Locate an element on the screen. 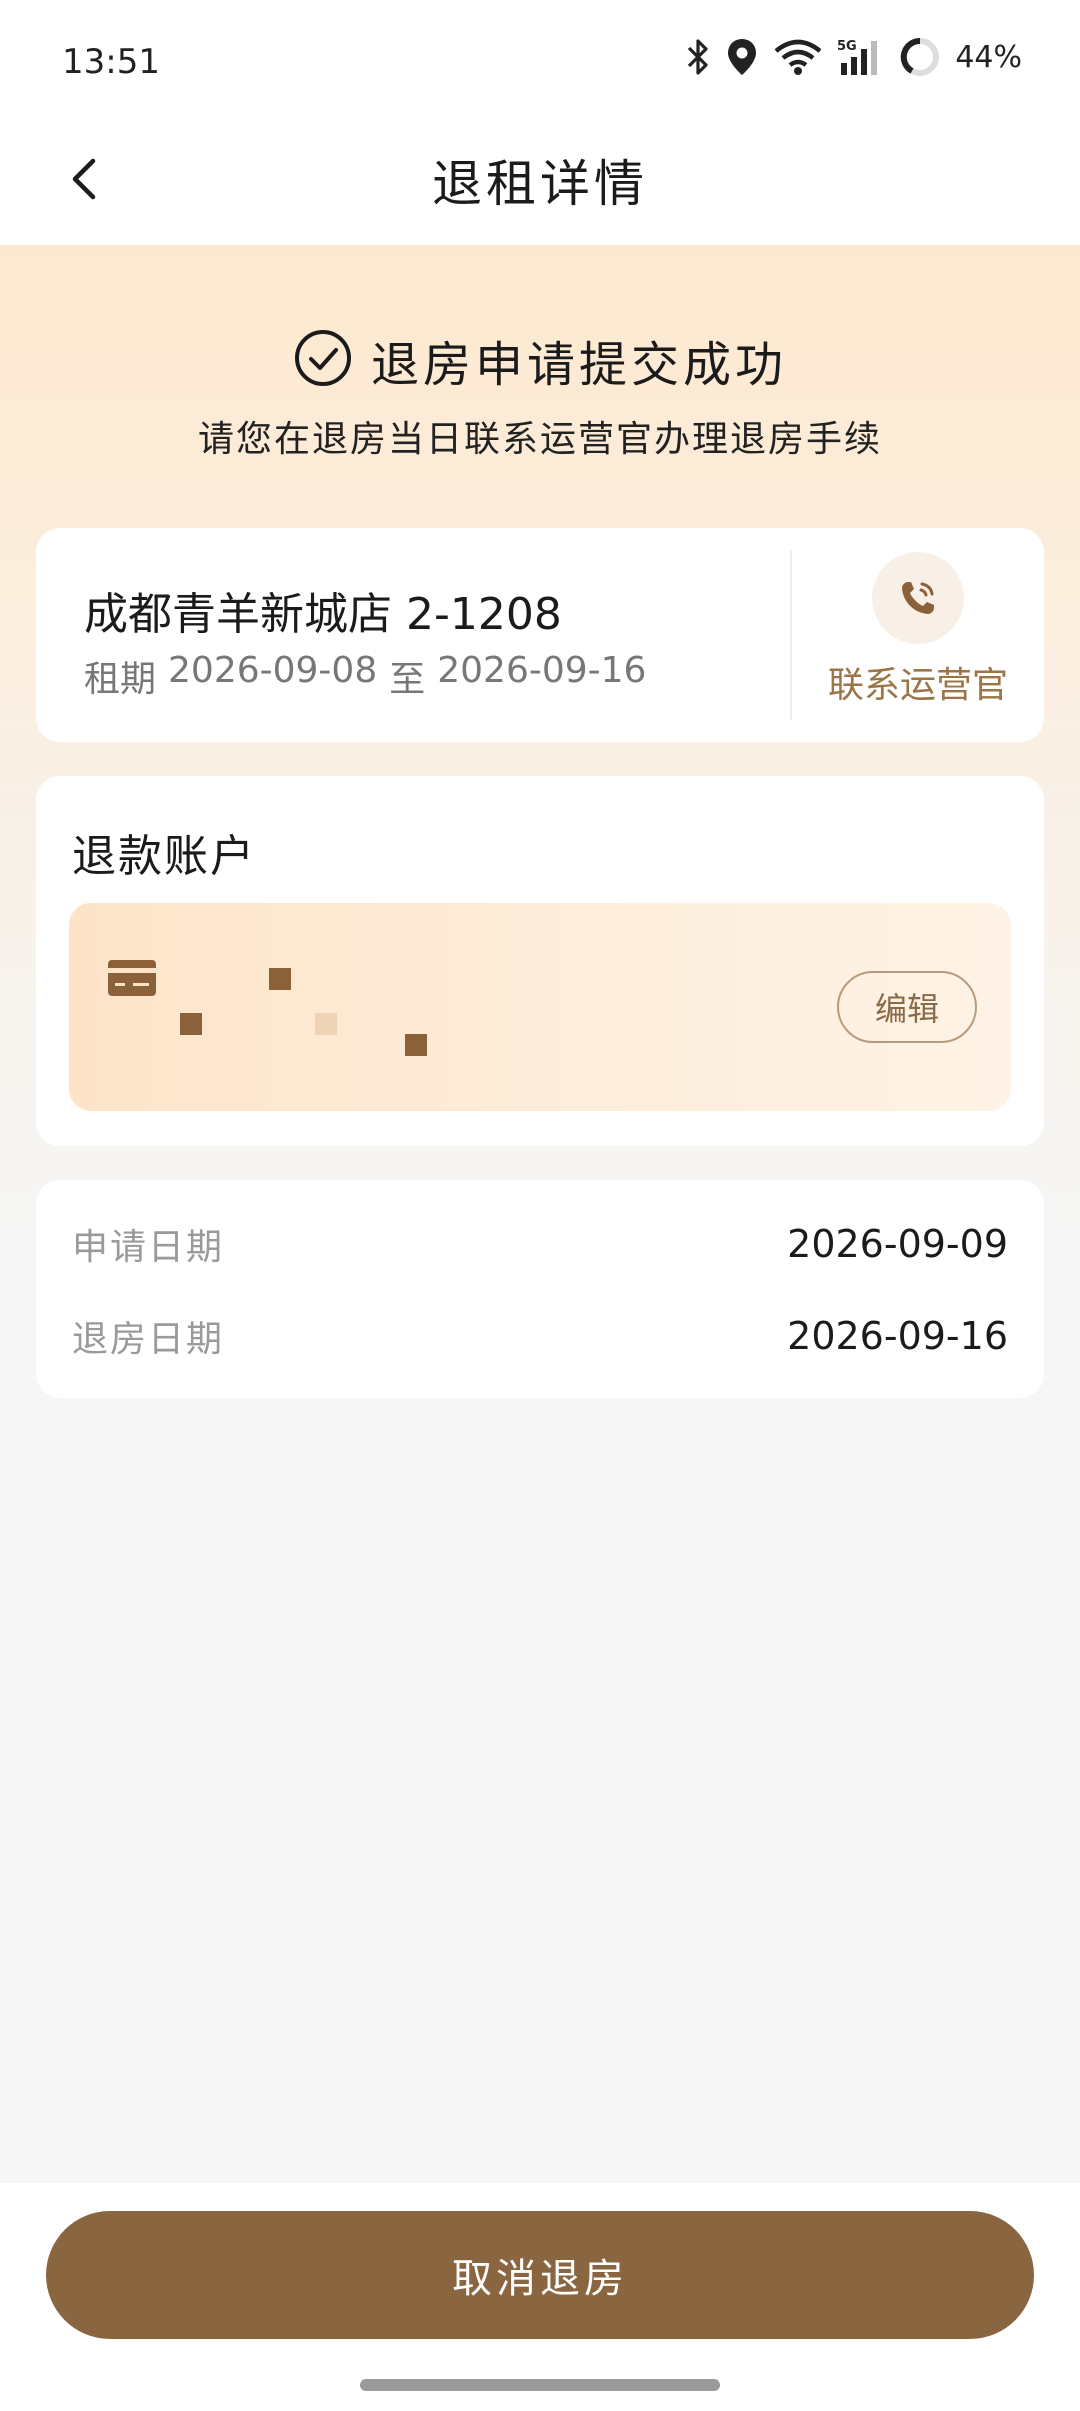 Image resolution: width=1080 pixels, height=2411 pixels. status-time: 13:51 is located at coordinates (111, 62).